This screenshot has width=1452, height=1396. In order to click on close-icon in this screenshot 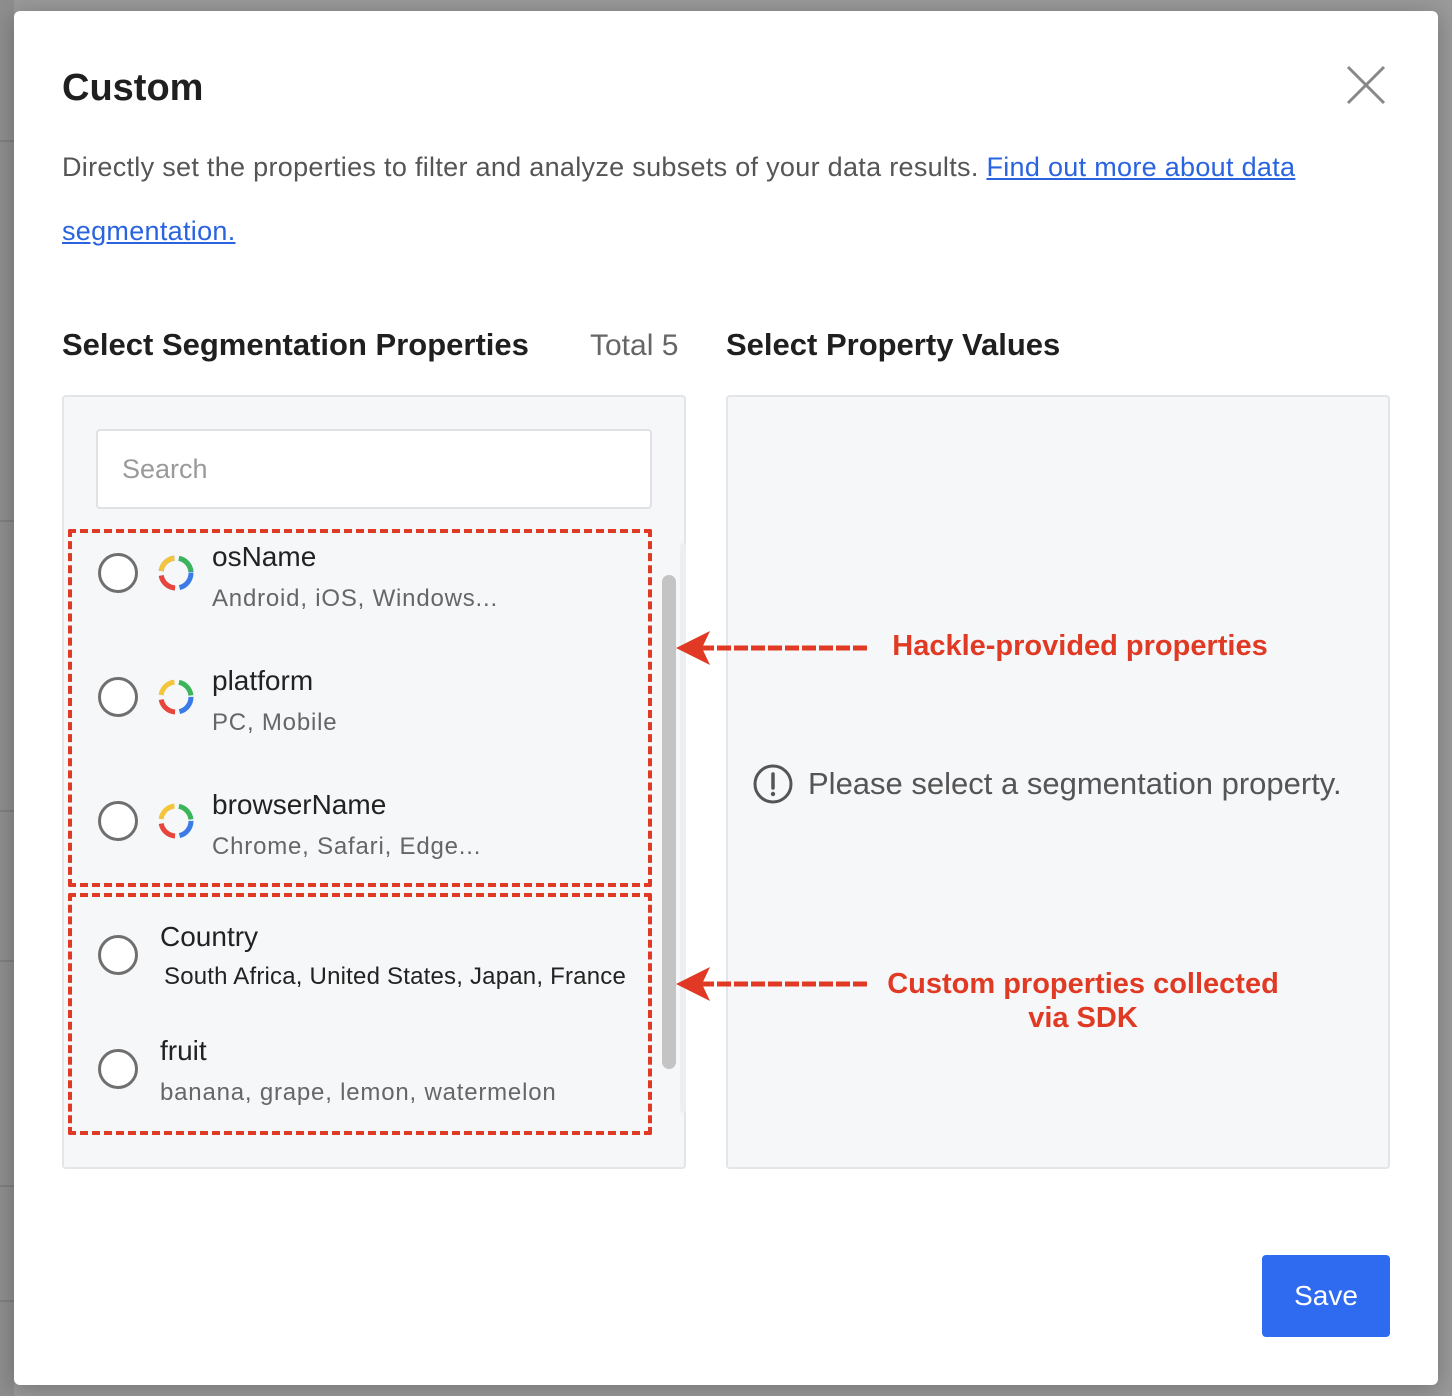, I will do `click(1366, 85)`.